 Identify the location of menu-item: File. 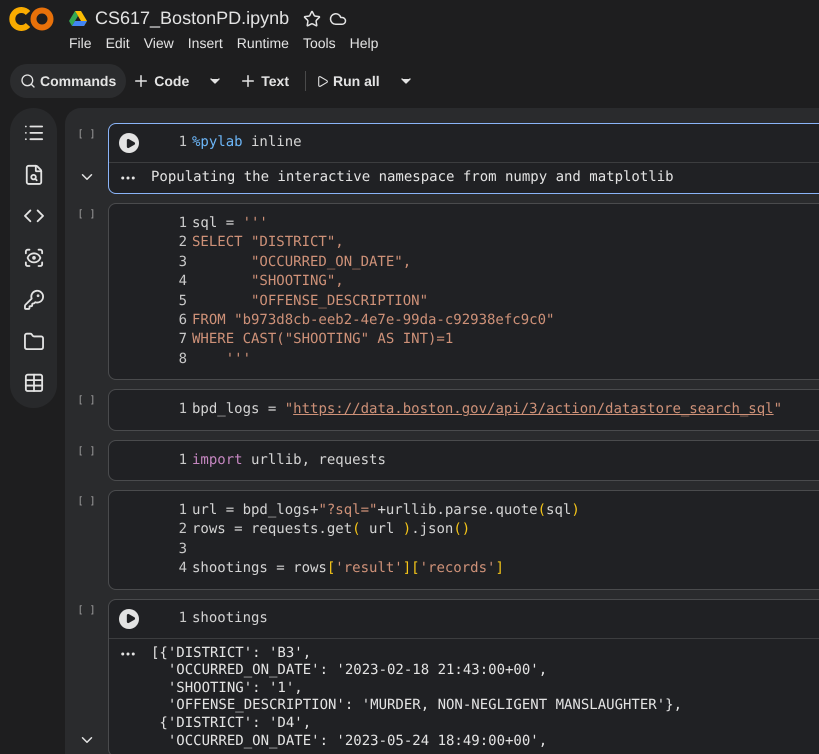
(84, 43).